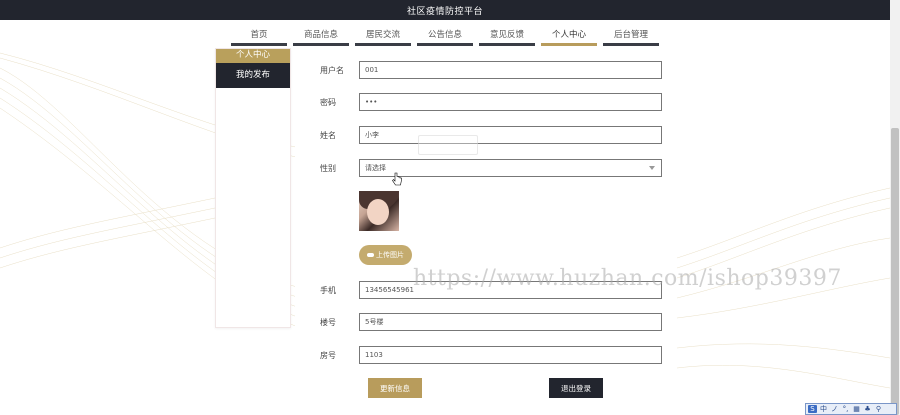  Describe the element at coordinates (259, 37) in the screenshot. I see `nav-item-home: 首页` at that location.